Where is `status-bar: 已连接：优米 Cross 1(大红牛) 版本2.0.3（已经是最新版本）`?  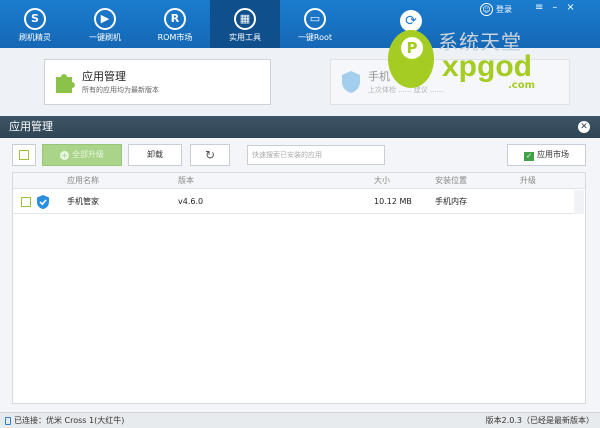
status-bar: 已连接：优米 Cross 1(大红牛) 版本2.0.3（已经是最新版本） is located at coordinates (300, 420).